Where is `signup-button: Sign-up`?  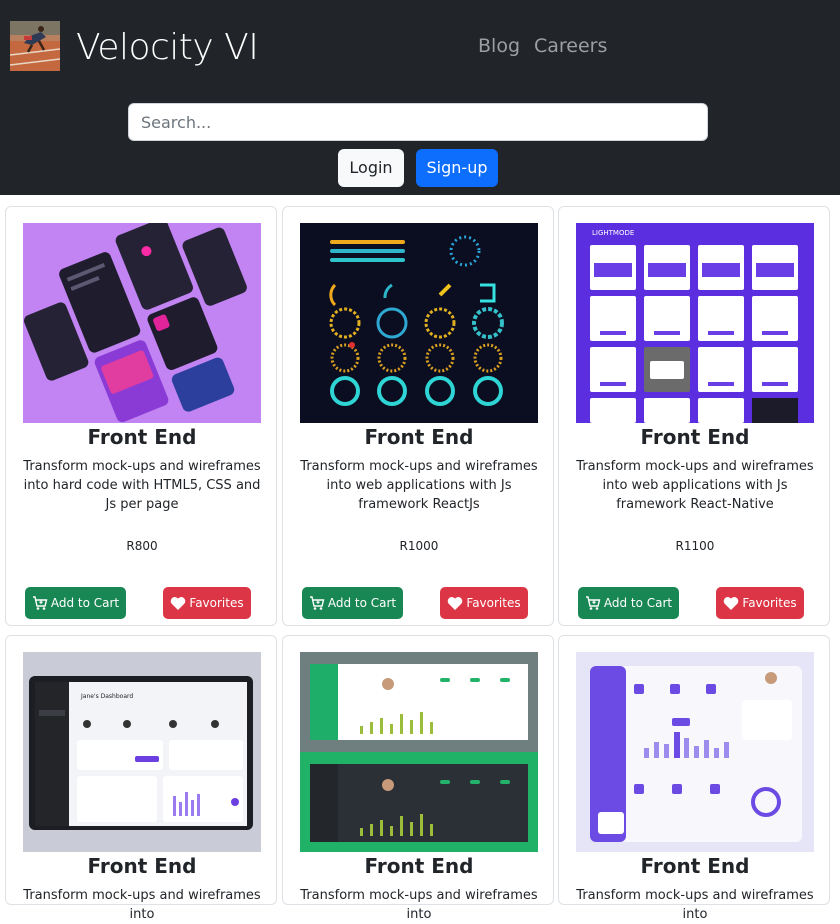 signup-button: Sign-up is located at coordinates (457, 168).